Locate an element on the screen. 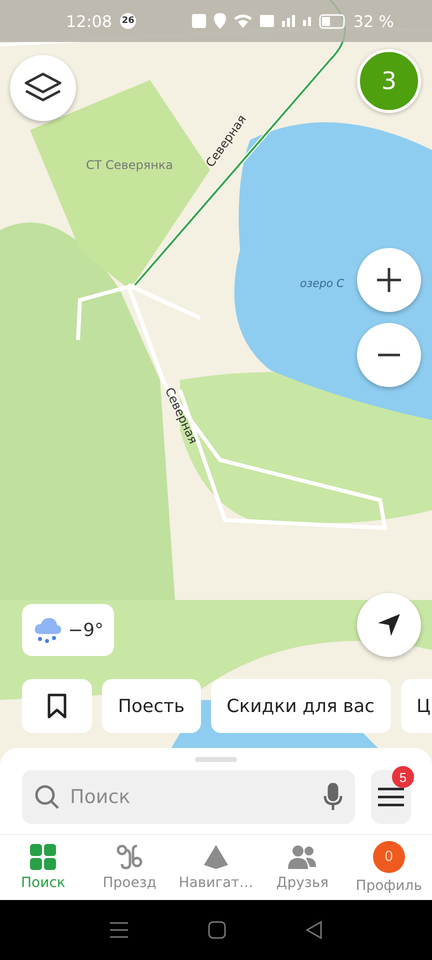  area-label: СТ Северянка is located at coordinates (130, 165).